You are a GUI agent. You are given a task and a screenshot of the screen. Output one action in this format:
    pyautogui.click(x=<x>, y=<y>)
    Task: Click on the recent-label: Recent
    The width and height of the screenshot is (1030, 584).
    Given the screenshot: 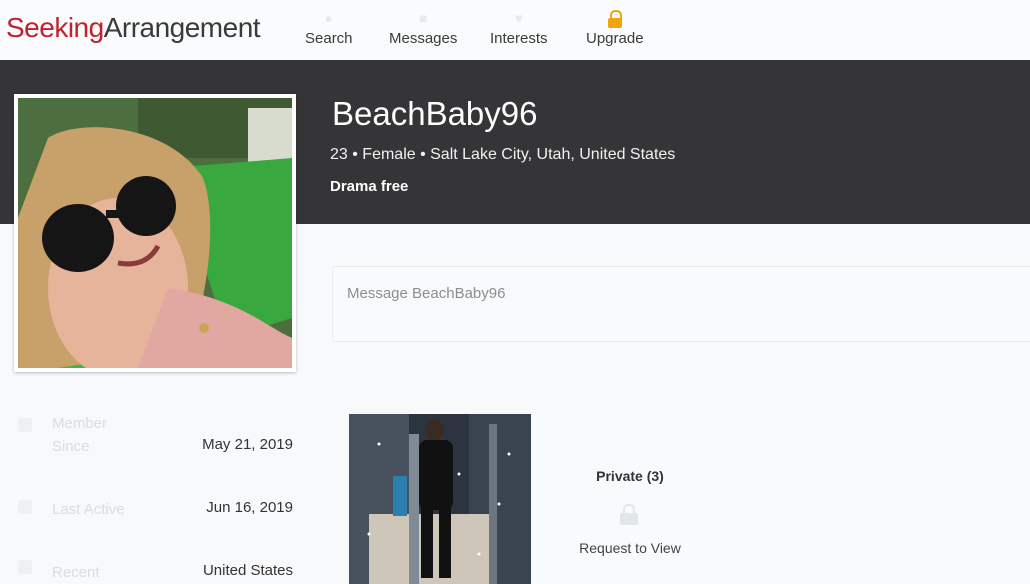 What is the action you would take?
    pyautogui.click(x=76, y=572)
    